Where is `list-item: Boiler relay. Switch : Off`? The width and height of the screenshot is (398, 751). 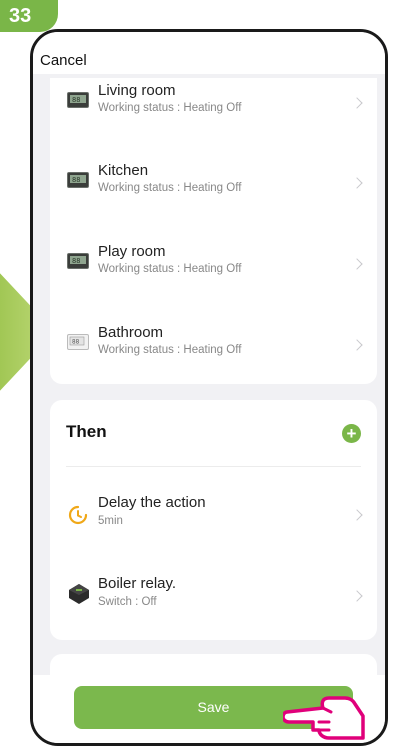
list-item: Boiler relay. Switch : Off is located at coordinates (213, 597).